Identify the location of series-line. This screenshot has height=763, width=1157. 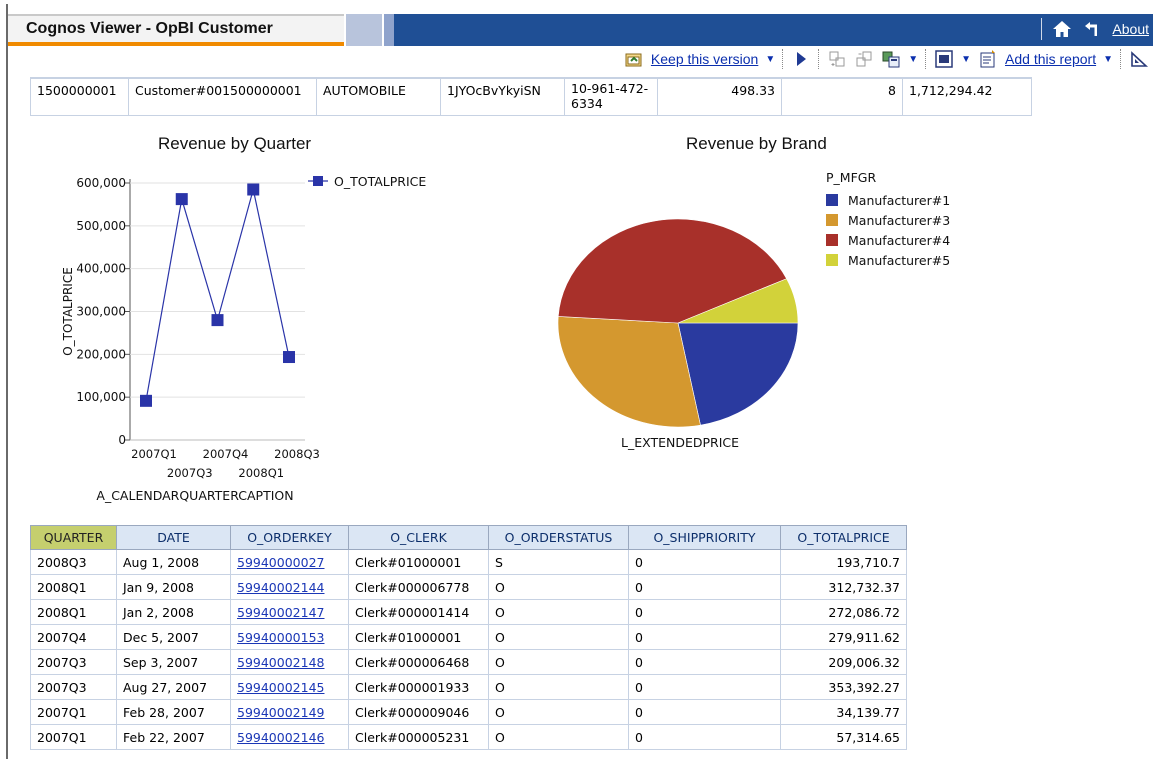
(217, 295).